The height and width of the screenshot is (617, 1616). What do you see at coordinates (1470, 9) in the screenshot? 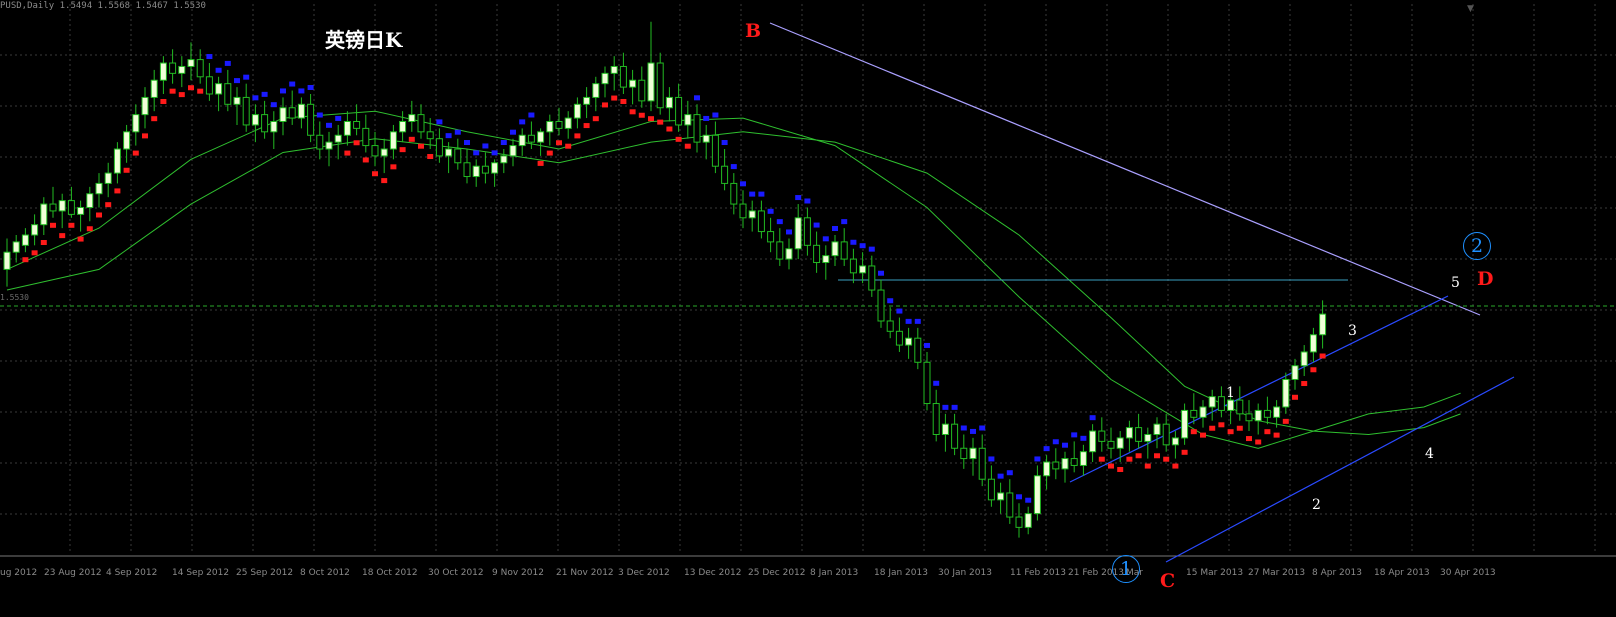
I see `triangle-down-icon: ▼` at bounding box center [1470, 9].